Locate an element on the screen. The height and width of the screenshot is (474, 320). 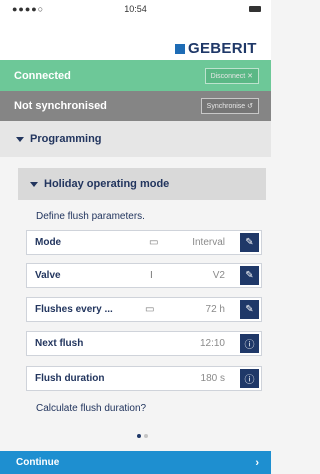
programming-label: Programming is located at coordinates (66, 139).